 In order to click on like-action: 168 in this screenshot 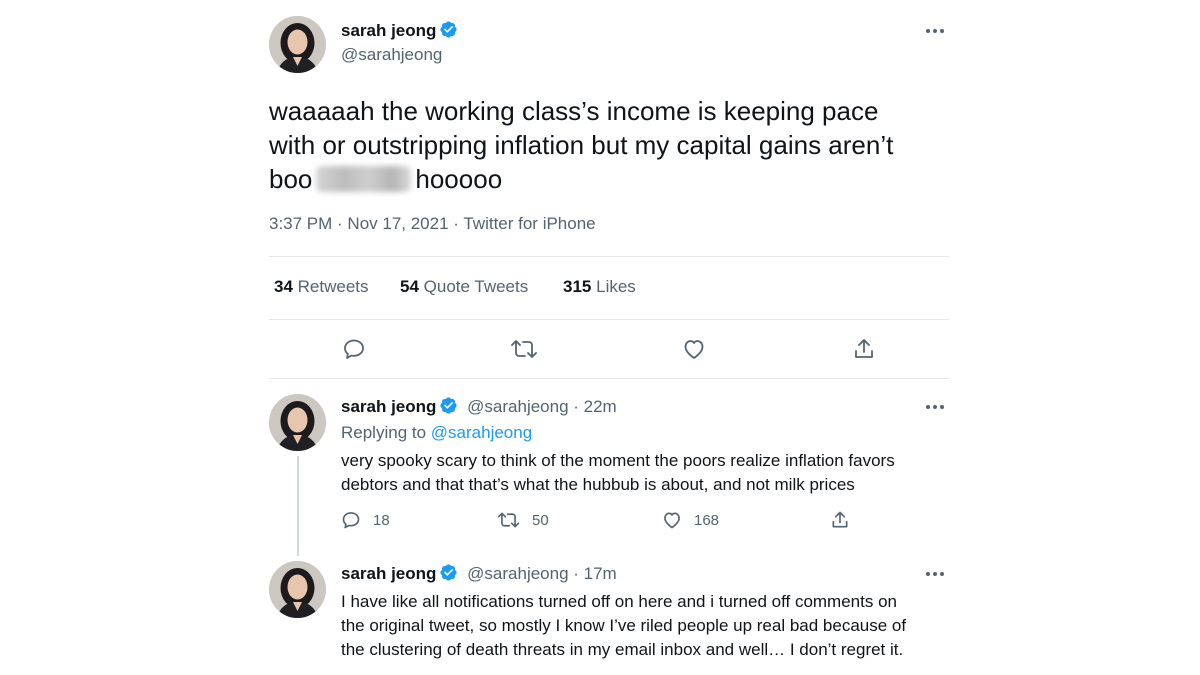, I will do `click(690, 520)`.